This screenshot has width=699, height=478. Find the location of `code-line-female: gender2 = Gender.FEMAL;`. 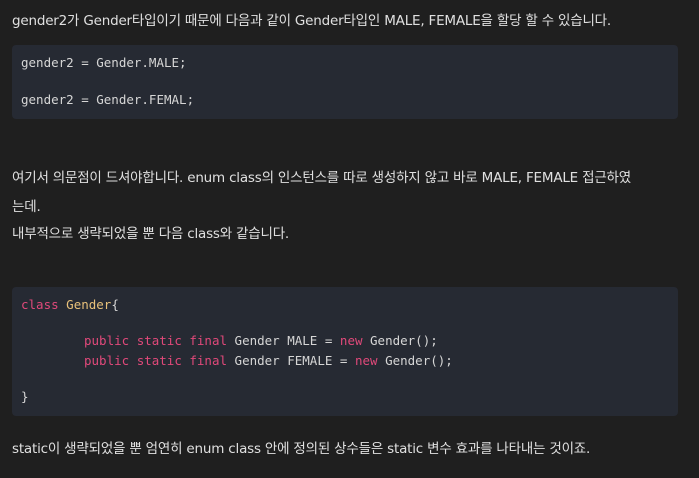

code-line-female: gender2 = Gender.FEMAL; is located at coordinates (108, 99).